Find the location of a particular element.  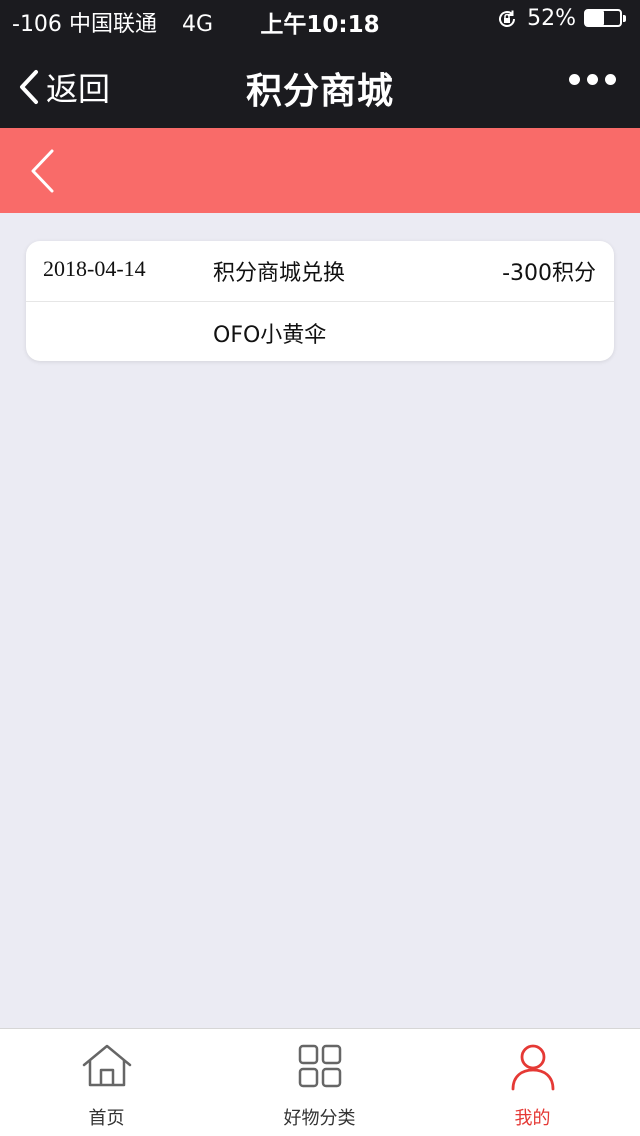

tab-bar: 首页 好物分类 我的 is located at coordinates (320, 1082).